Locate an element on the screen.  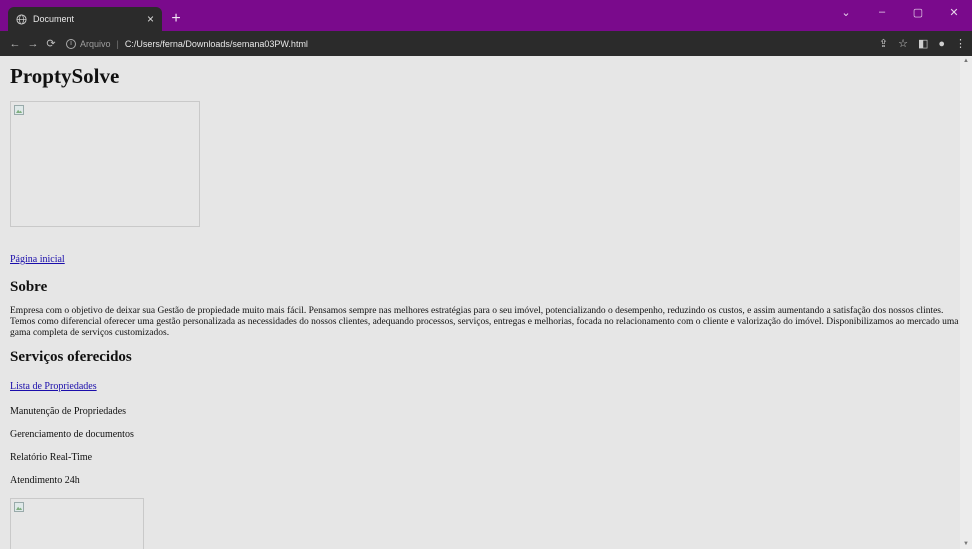
services-heading: Serviços oferecidos is located at coordinates (71, 357).